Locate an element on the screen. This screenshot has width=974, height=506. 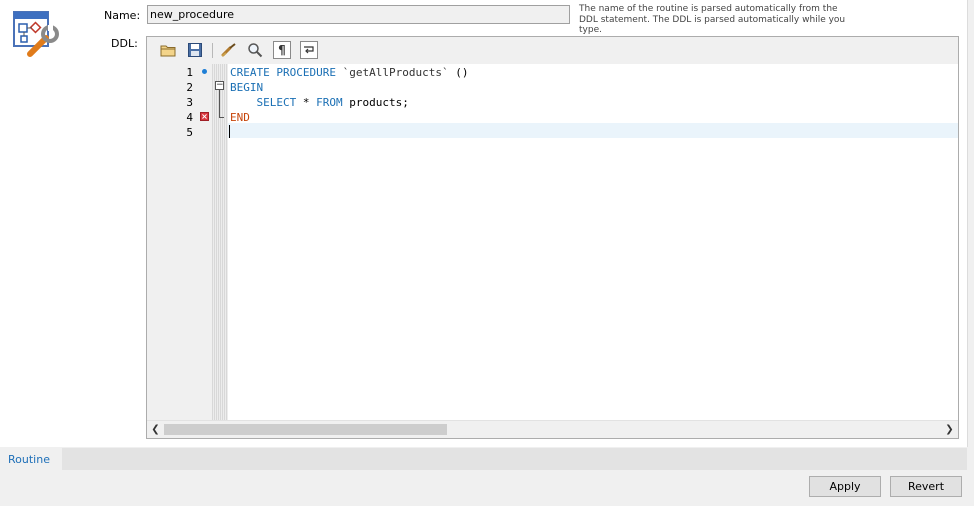
scroll-right-icon: ❯ is located at coordinates (949, 429).